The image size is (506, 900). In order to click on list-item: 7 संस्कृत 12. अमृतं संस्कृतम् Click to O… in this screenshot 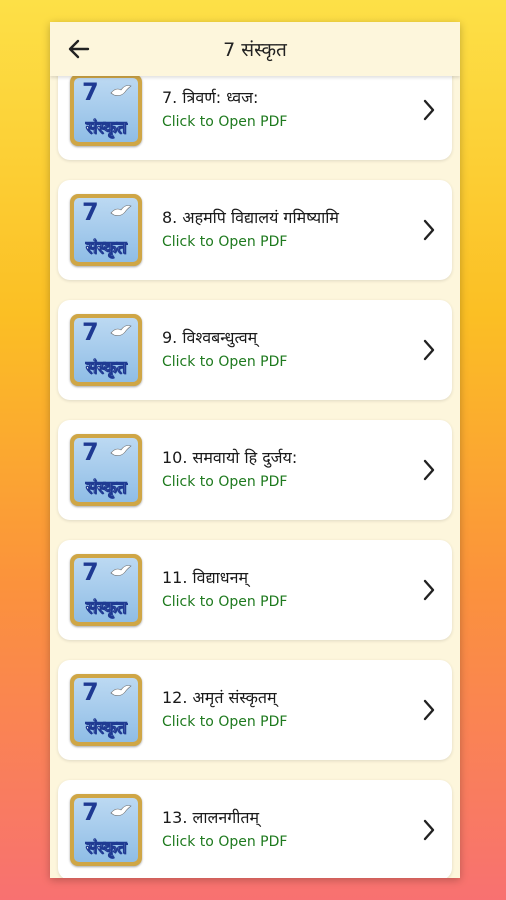, I will do `click(255, 710)`.